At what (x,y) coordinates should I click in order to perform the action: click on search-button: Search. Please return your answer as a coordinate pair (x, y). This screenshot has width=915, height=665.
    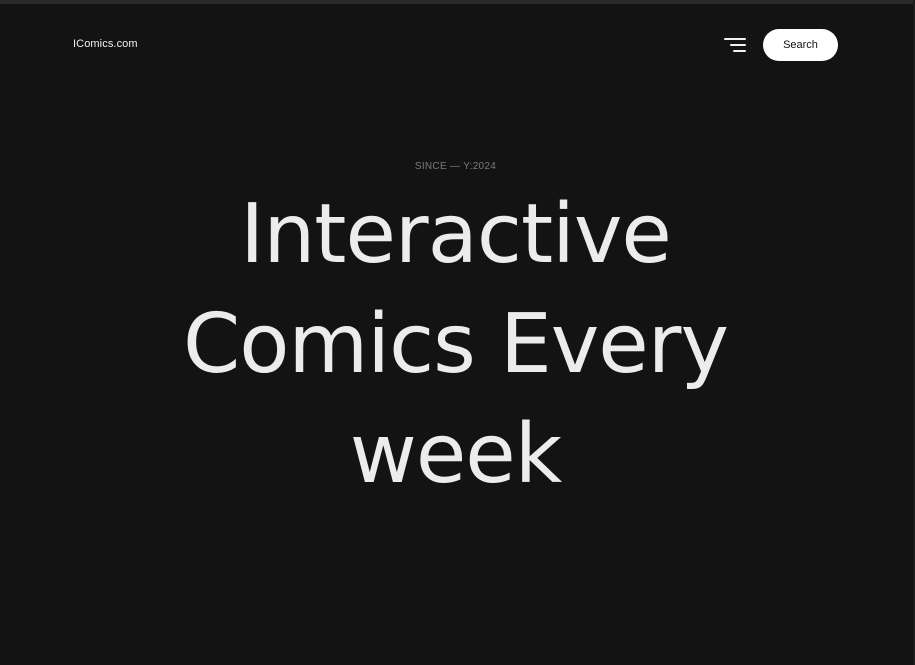
    Looking at the image, I should click on (800, 45).